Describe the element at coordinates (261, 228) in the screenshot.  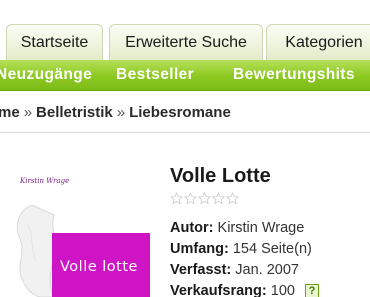
I see `detail-value: Kirstin Wrage` at that location.